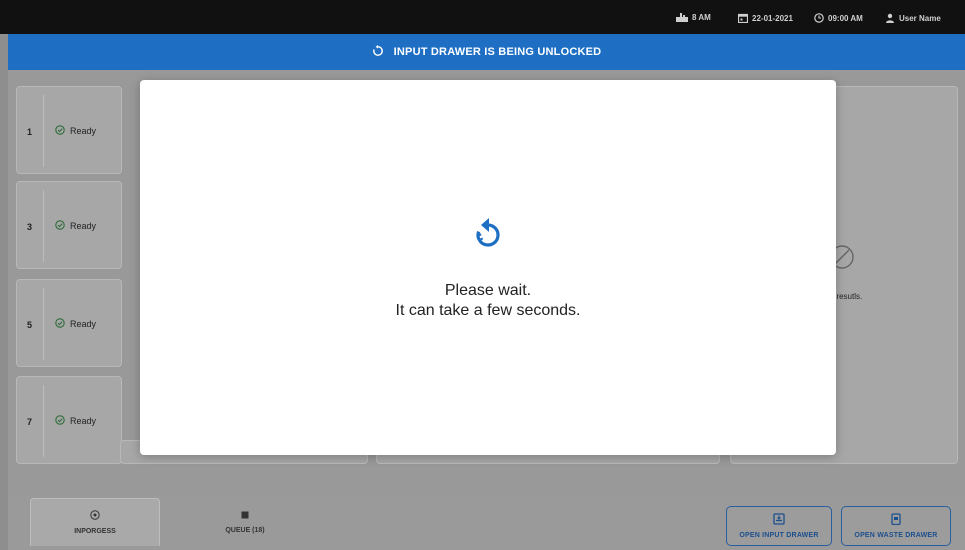  What do you see at coordinates (245, 530) in the screenshot?
I see `tab-label: QUEUE (18)` at bounding box center [245, 530].